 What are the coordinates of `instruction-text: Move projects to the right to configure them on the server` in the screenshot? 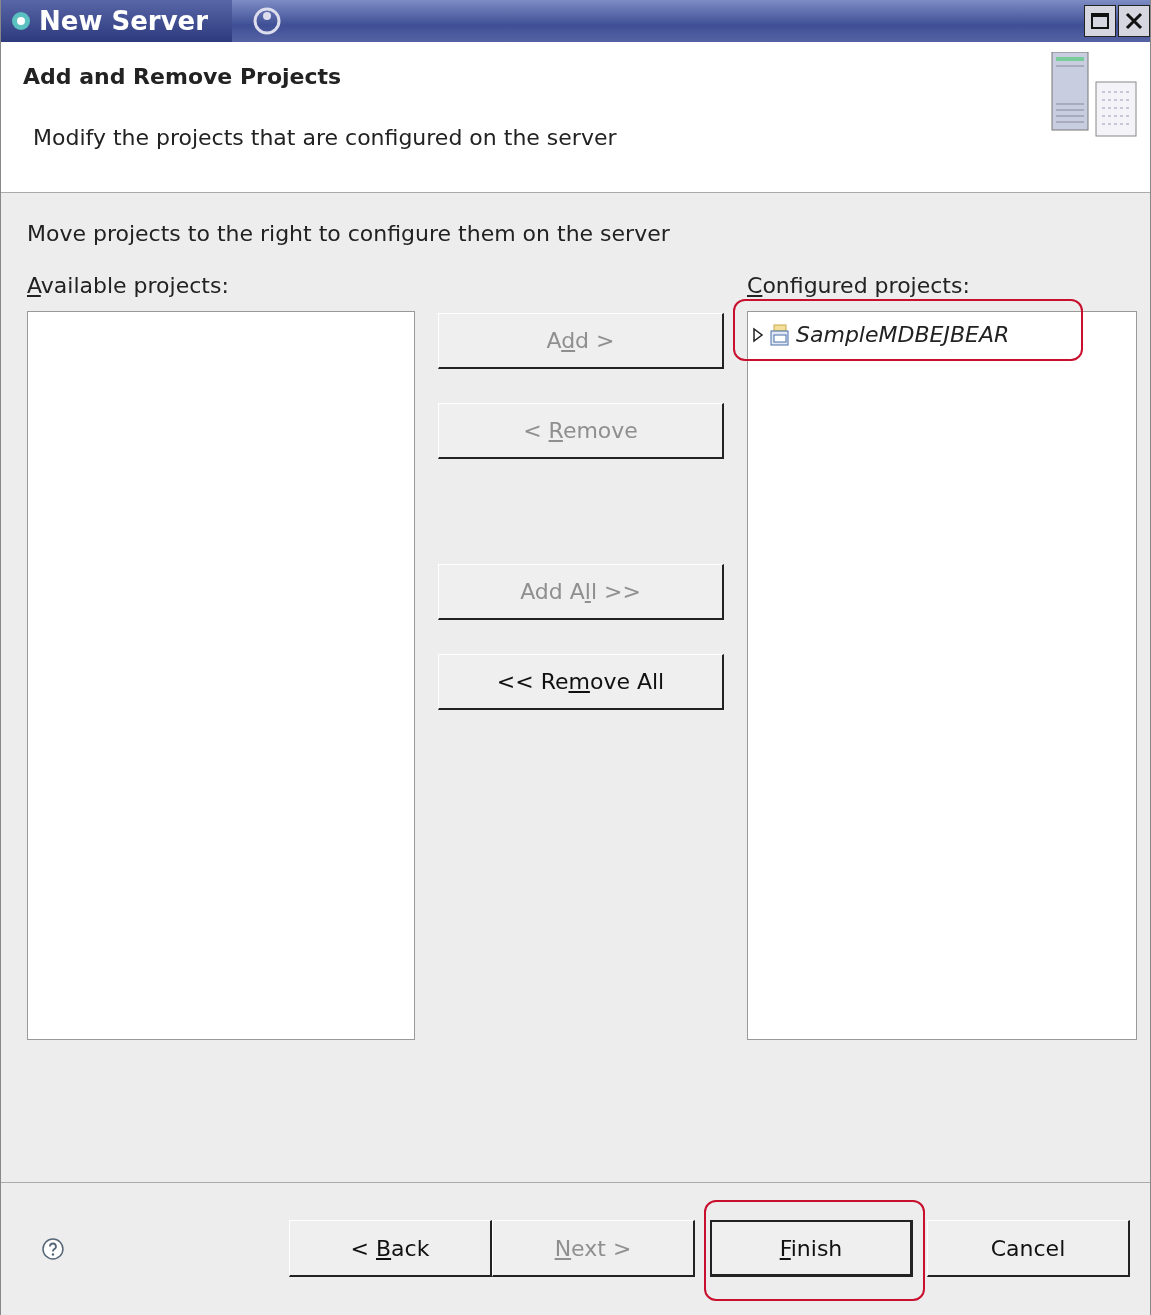 It's located at (349, 233).